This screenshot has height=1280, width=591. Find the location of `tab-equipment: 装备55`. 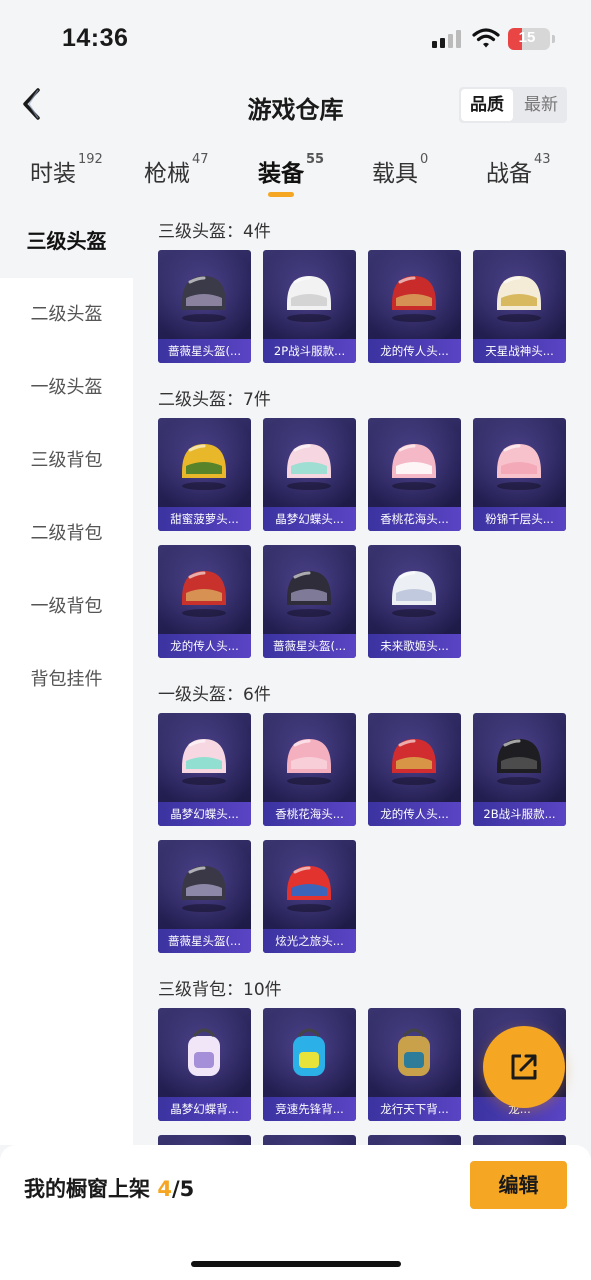

tab-equipment: 装备55 is located at coordinates (291, 170).